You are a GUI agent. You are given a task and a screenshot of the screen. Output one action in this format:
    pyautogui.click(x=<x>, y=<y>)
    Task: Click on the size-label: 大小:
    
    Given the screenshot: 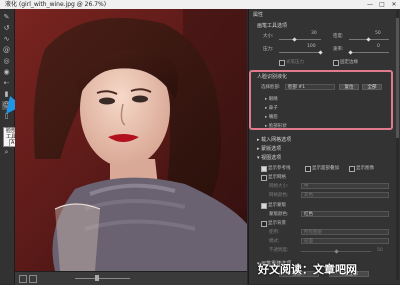 What is the action you would take?
    pyautogui.click(x=268, y=36)
    